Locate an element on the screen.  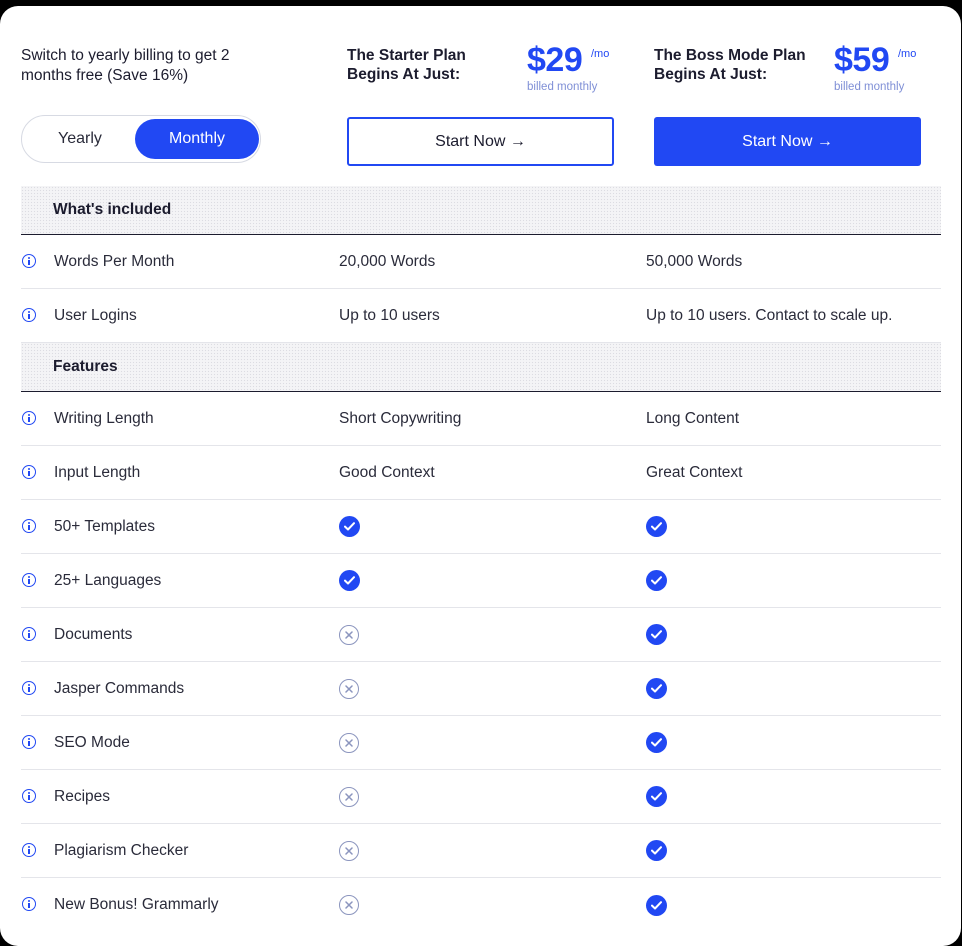
starter-plan-price: $29 /mo billed monthly is located at coordinates (568, 66).